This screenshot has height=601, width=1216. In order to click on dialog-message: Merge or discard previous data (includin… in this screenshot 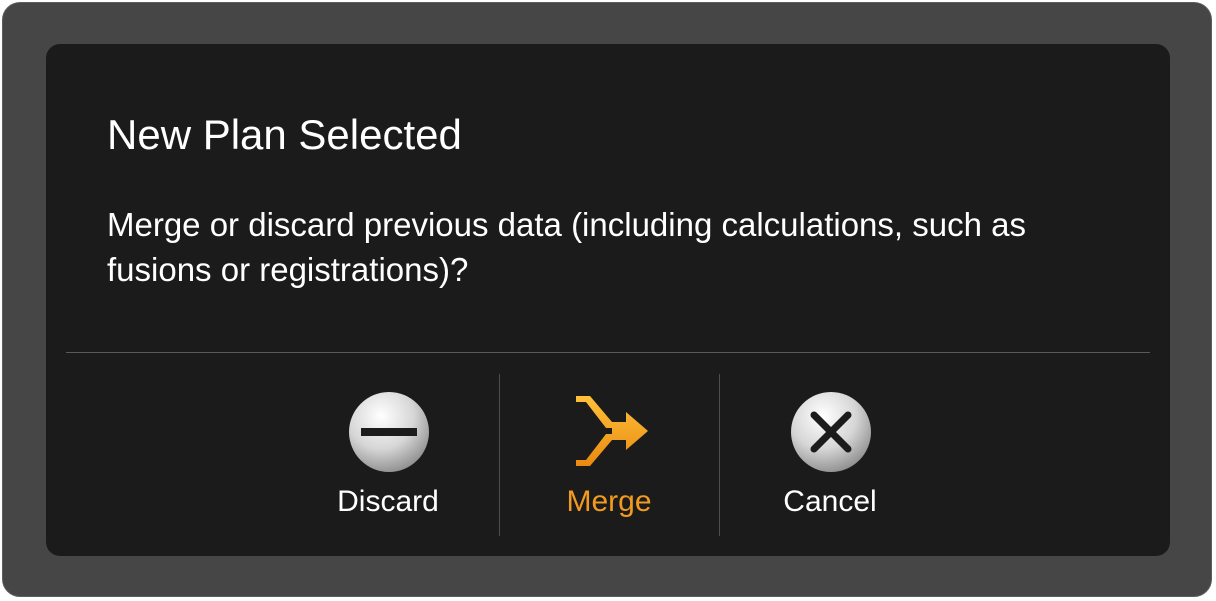, I will do `click(566, 247)`.